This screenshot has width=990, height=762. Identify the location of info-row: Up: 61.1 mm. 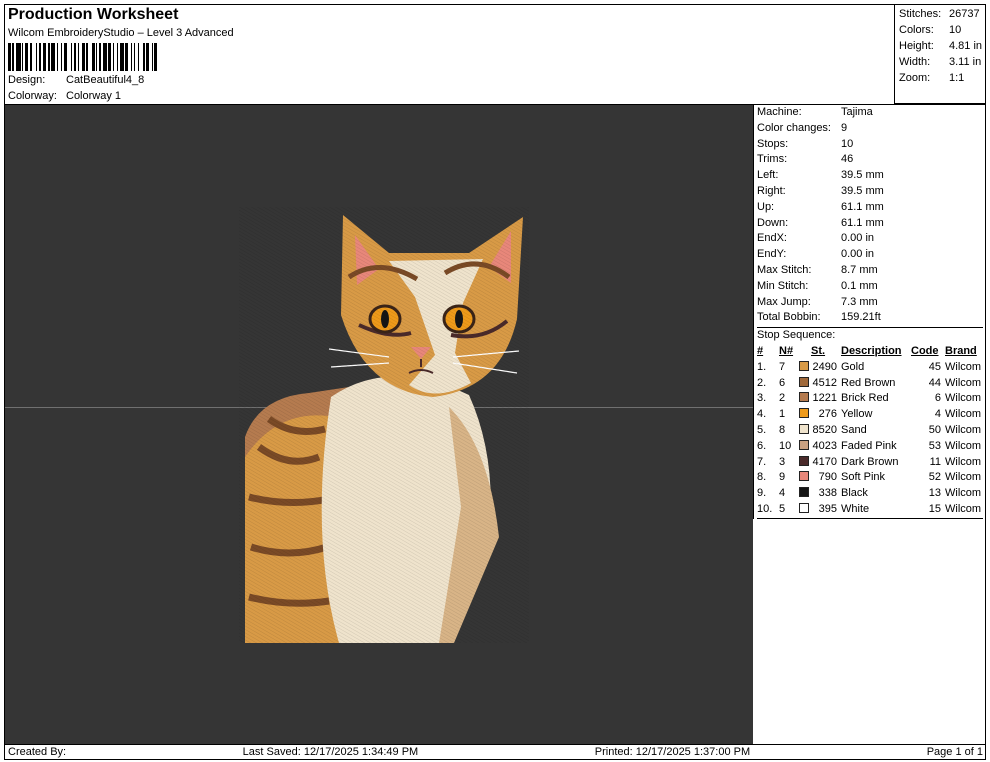
(820, 206).